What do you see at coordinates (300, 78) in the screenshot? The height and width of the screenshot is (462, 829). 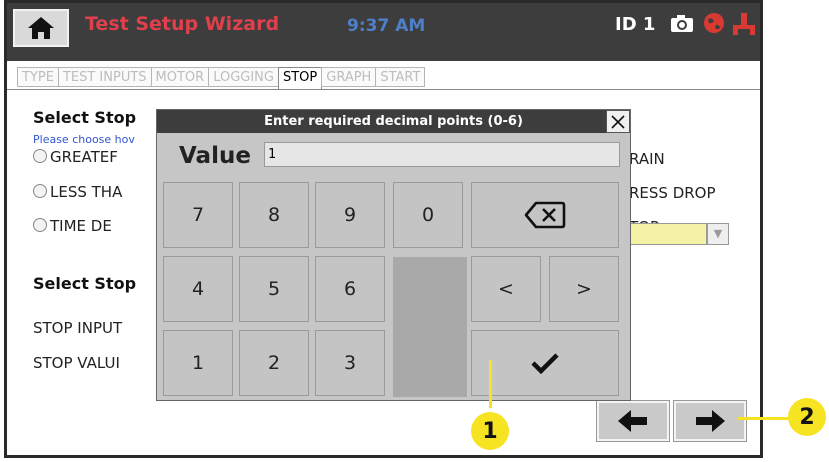 I see `tab-stop: STOP` at bounding box center [300, 78].